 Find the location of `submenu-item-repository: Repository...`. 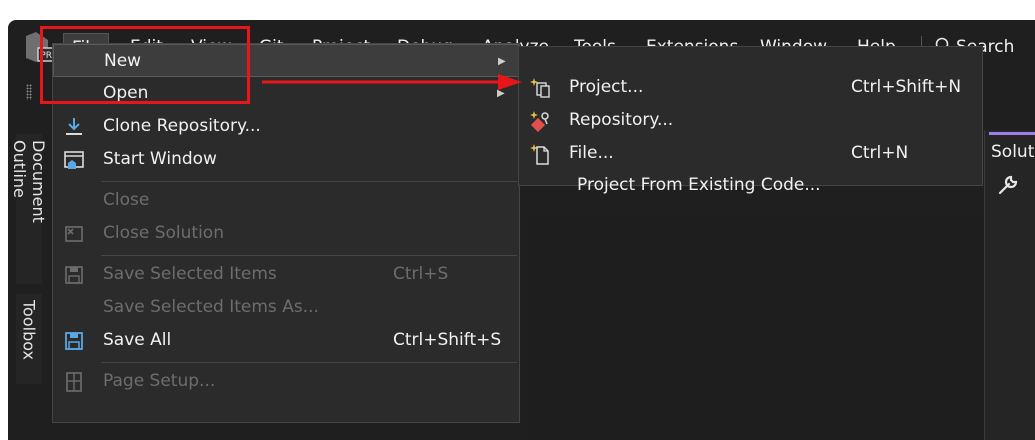

submenu-item-repository: Repository... is located at coordinates (750, 120).